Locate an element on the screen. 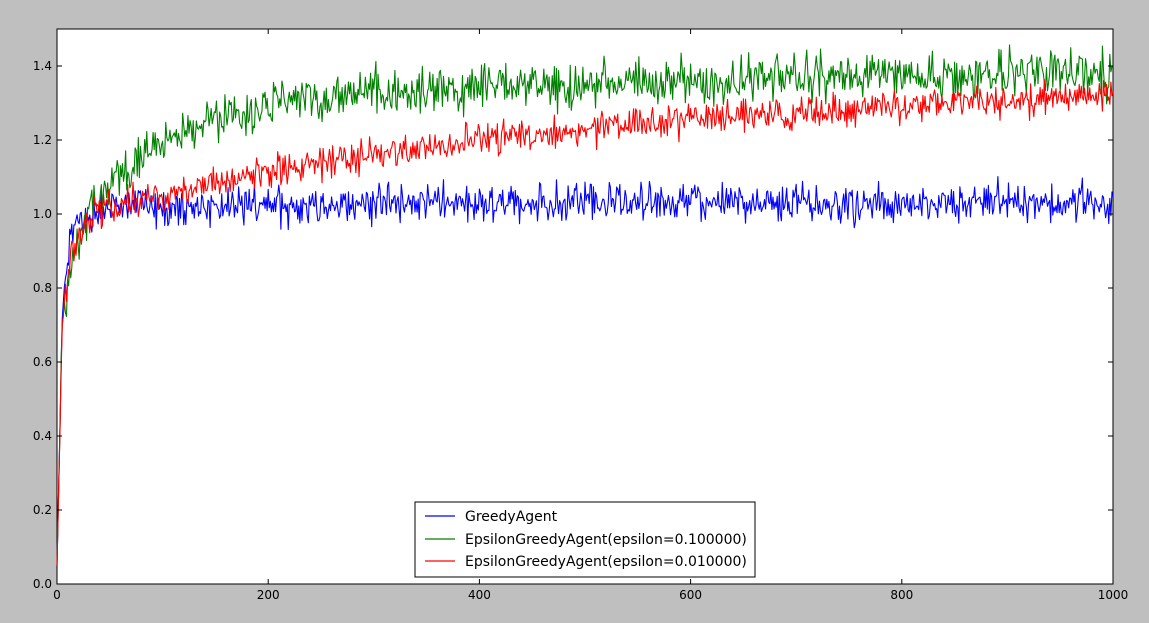  legend-label-epsilon-0-1: EpsilonGreedyAgent(epsilon=0.100000) is located at coordinates (606, 540).